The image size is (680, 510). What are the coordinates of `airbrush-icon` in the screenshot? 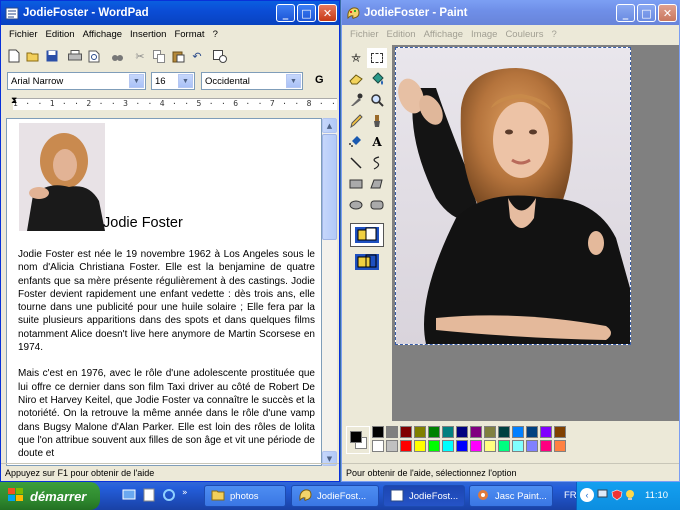 It's located at (356, 142).